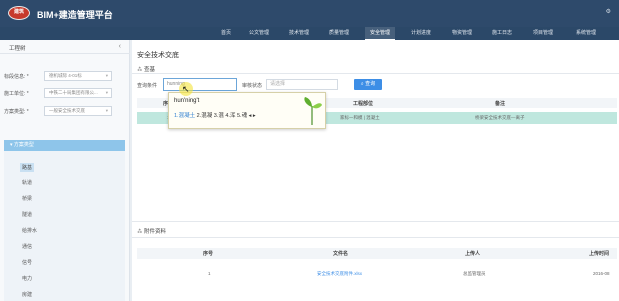  Describe the element at coordinates (500, 104) in the screenshot. I see `column-header: 备注` at that location.